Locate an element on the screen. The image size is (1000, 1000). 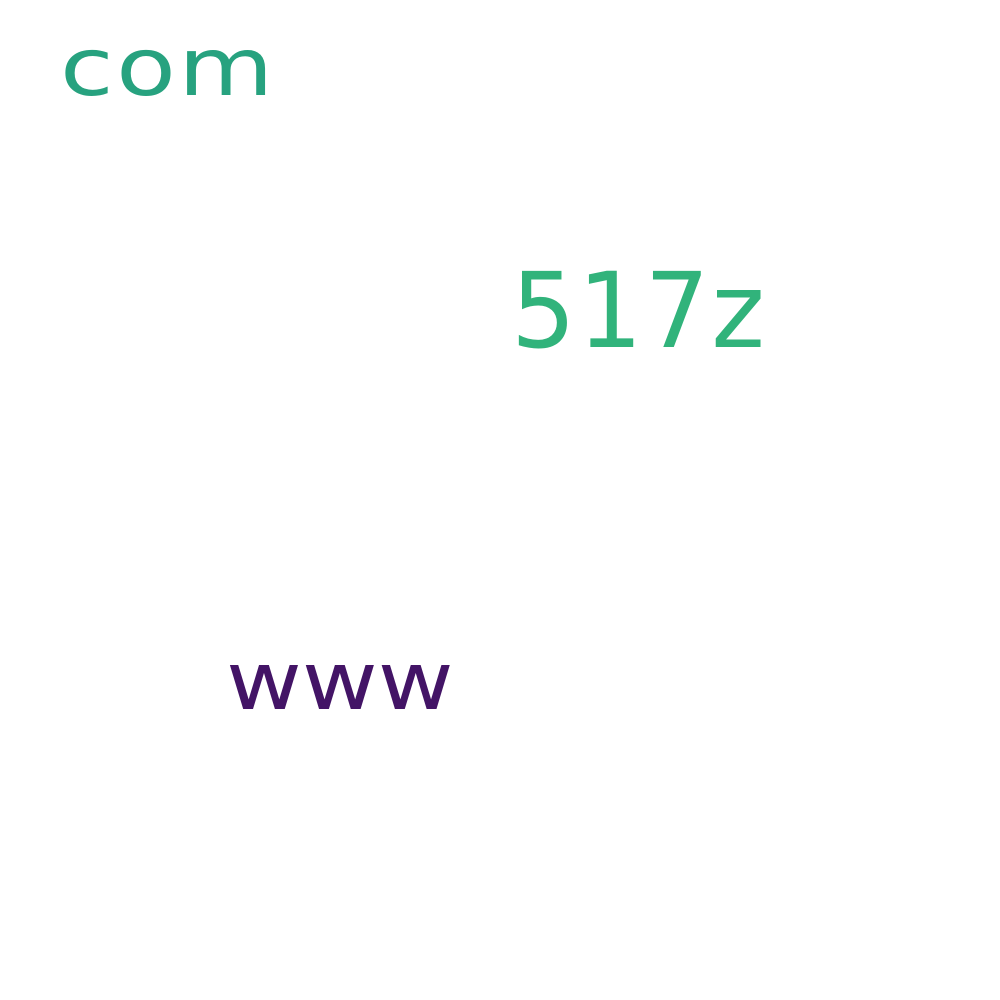
word-517z: 517z is located at coordinates (639, 311).